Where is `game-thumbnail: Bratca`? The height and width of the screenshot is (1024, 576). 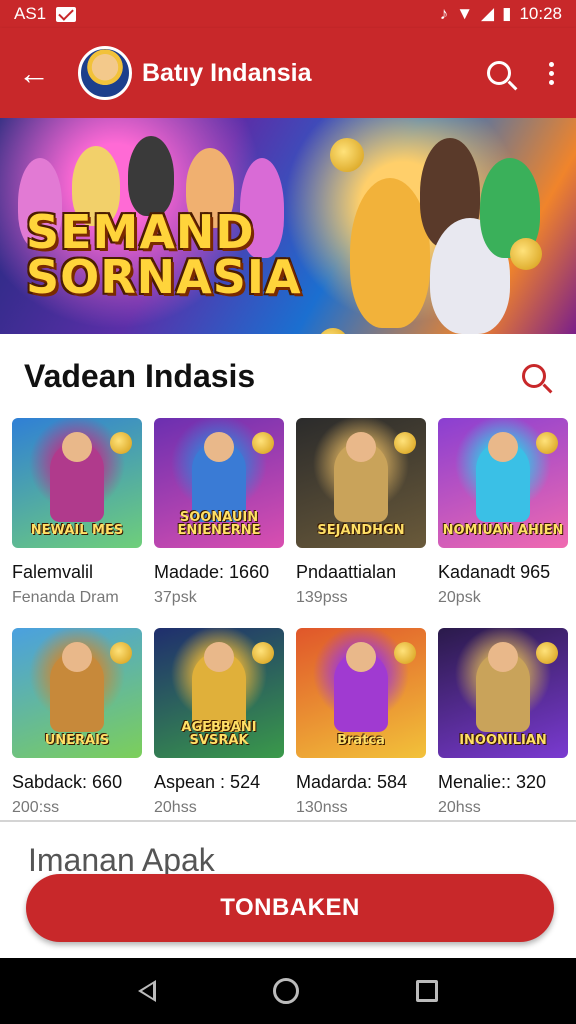 game-thumbnail: Bratca is located at coordinates (361, 693).